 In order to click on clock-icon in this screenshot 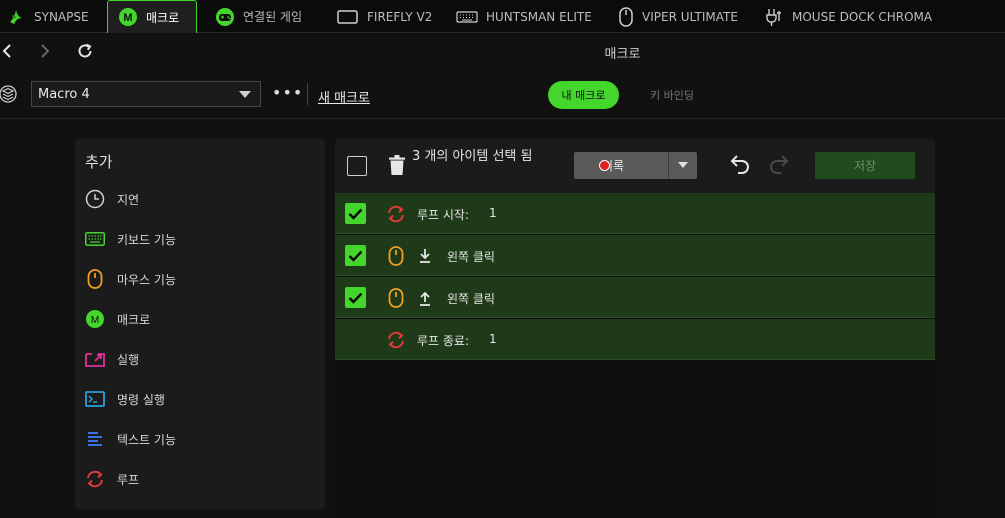, I will do `click(95, 199)`.